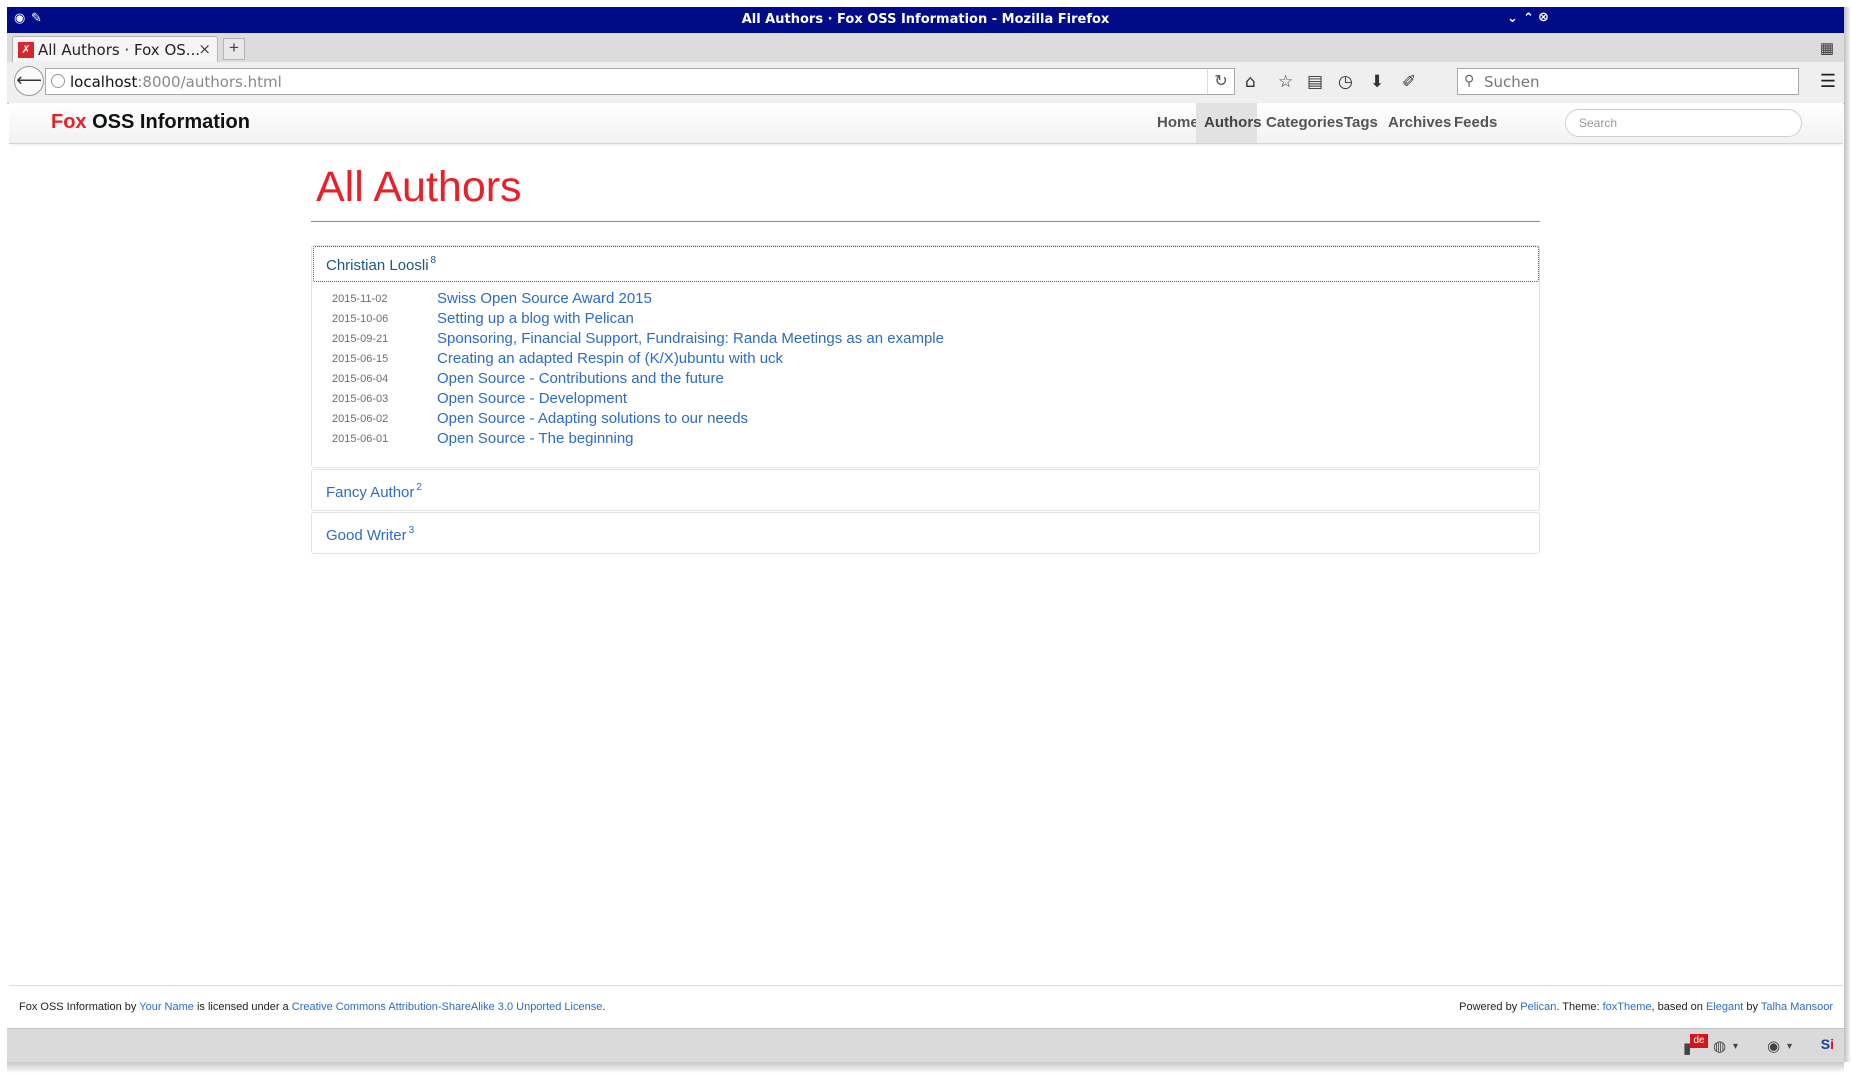  What do you see at coordinates (1683, 123) in the screenshot?
I see `site-search-input: Search` at bounding box center [1683, 123].